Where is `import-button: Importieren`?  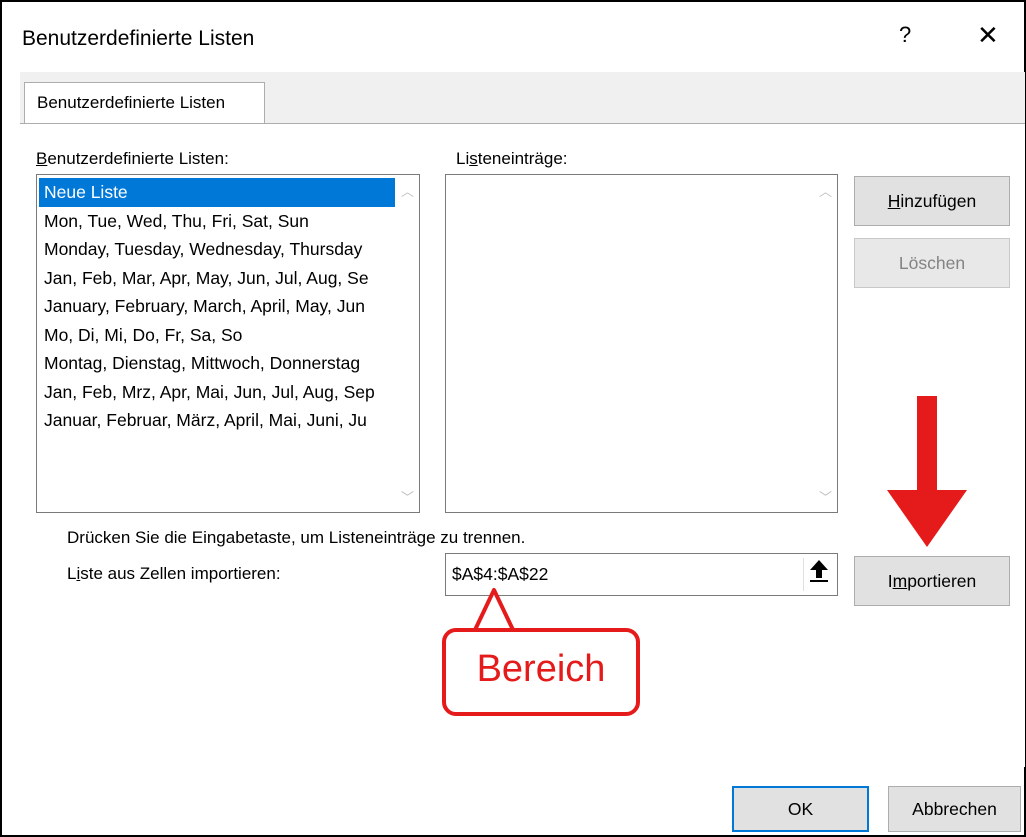
import-button: Importieren is located at coordinates (932, 581).